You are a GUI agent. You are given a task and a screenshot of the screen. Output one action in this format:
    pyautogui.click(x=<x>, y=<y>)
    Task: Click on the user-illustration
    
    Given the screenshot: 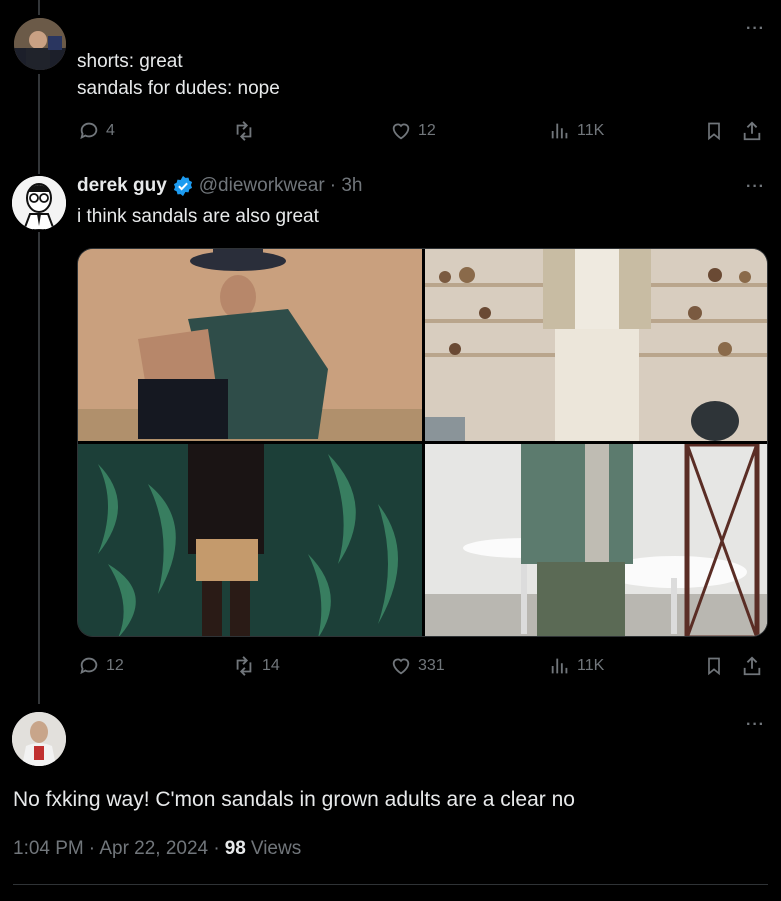 What is the action you would take?
    pyautogui.click(x=39, y=203)
    